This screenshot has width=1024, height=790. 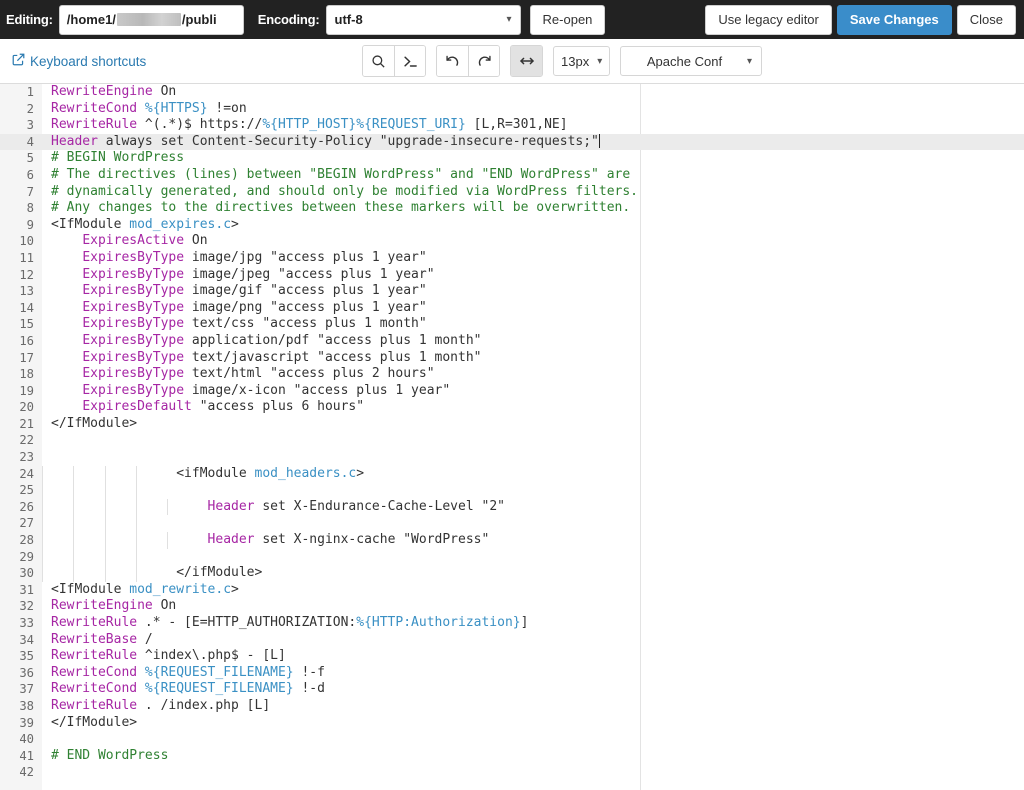 What do you see at coordinates (94, 639) in the screenshot?
I see `token-dir: RewriteBase` at bounding box center [94, 639].